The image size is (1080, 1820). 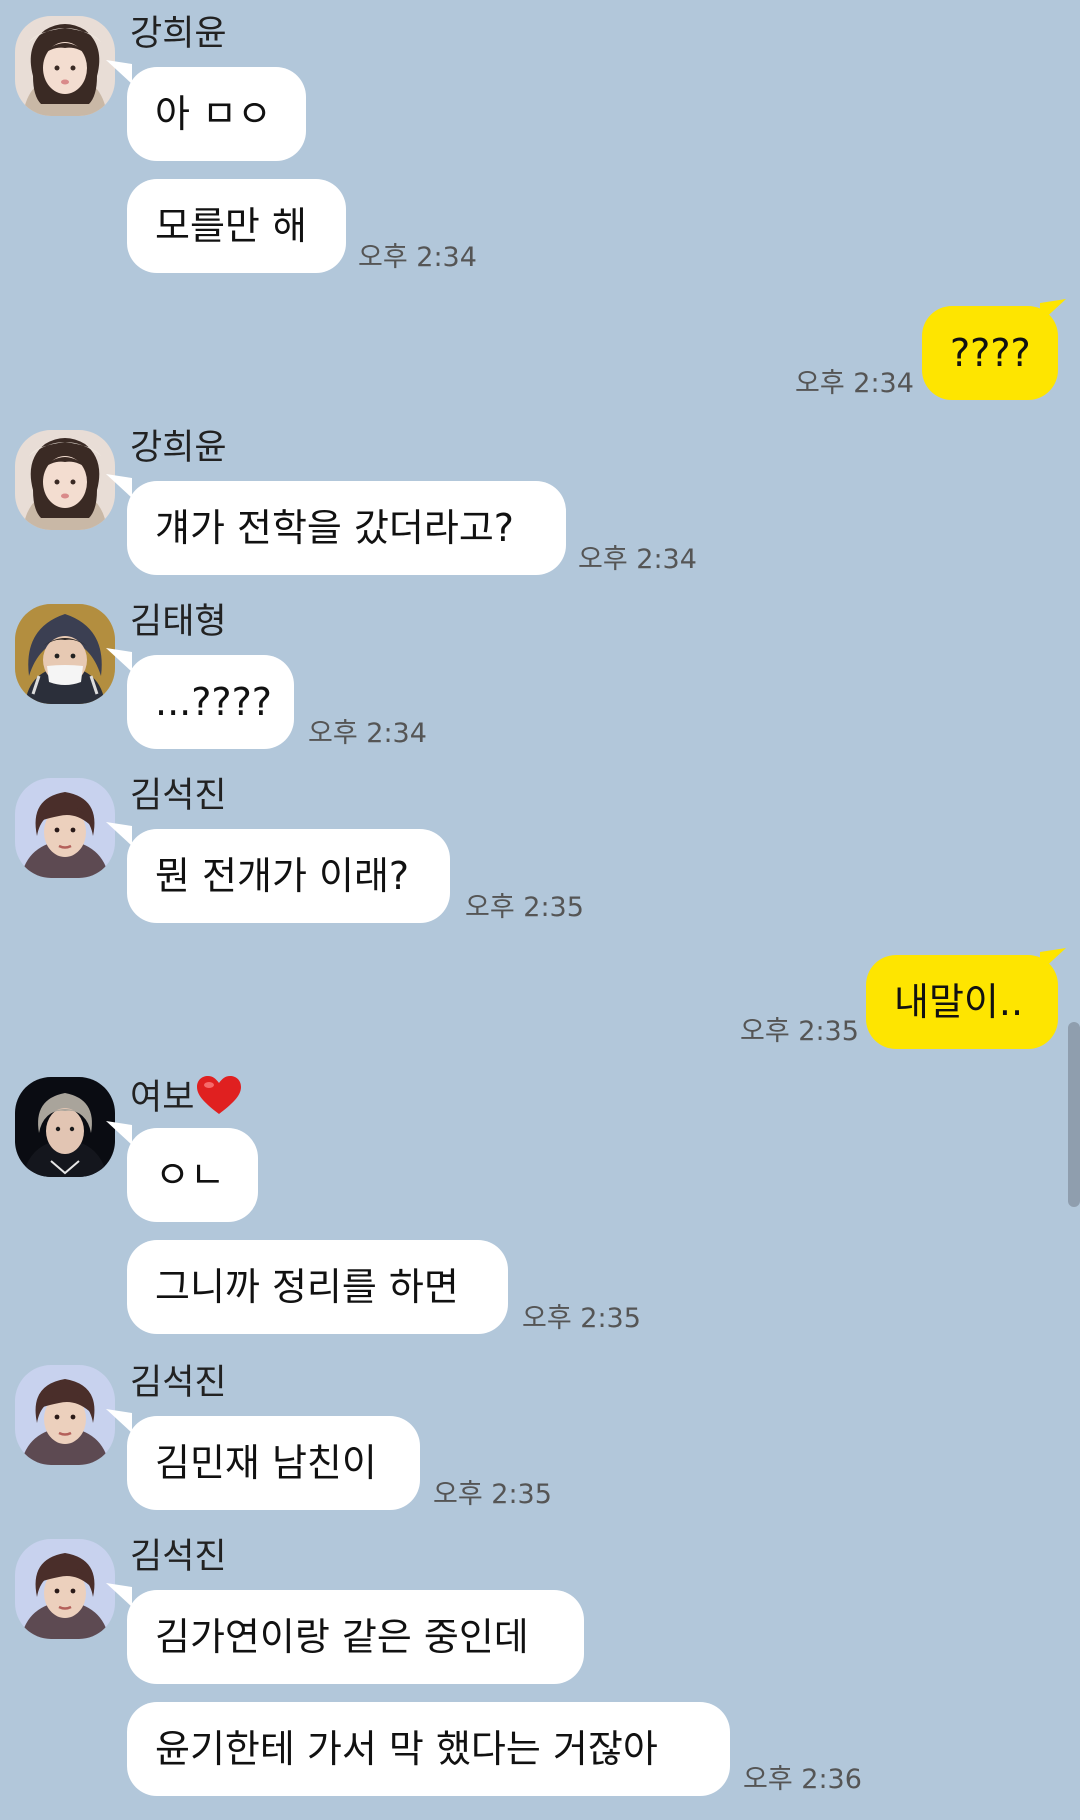 I want to click on sender-name: 여보, so click(x=186, y=1096).